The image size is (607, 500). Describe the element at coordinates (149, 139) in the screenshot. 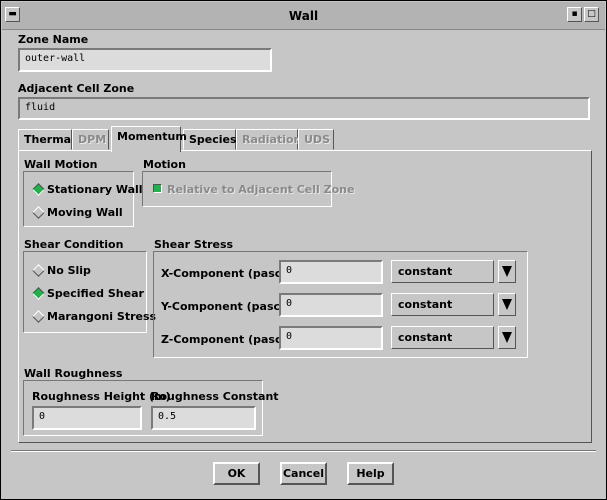

I see `tab-momentum: Momentum` at that location.